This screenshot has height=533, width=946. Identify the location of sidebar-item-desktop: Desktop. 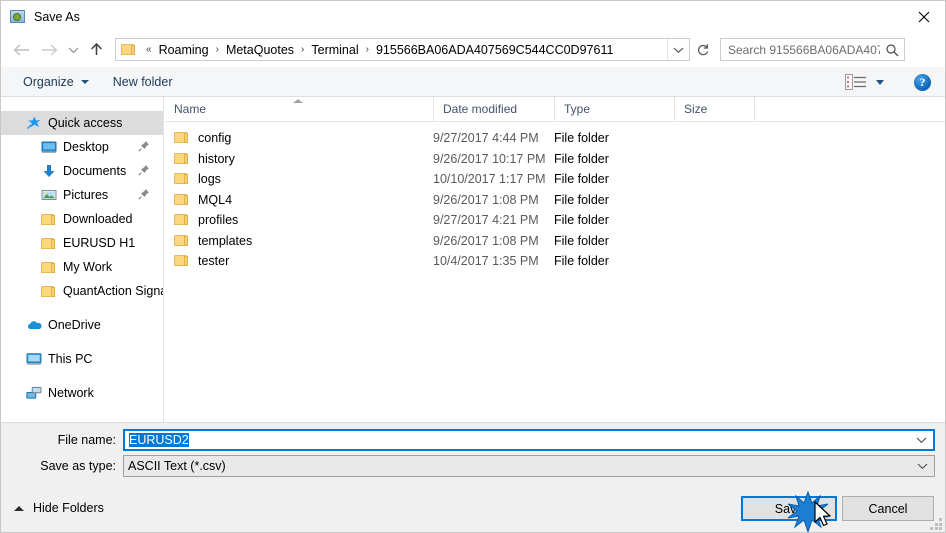
(82, 147).